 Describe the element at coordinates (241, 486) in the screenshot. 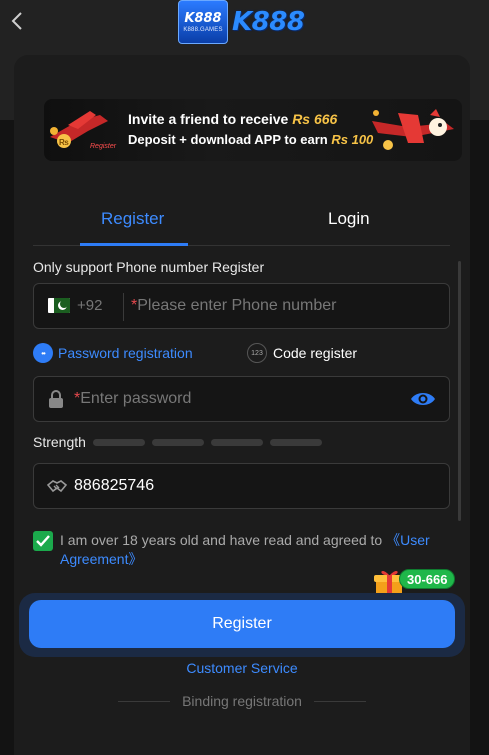

I see `invite-code-field: 886825746` at that location.